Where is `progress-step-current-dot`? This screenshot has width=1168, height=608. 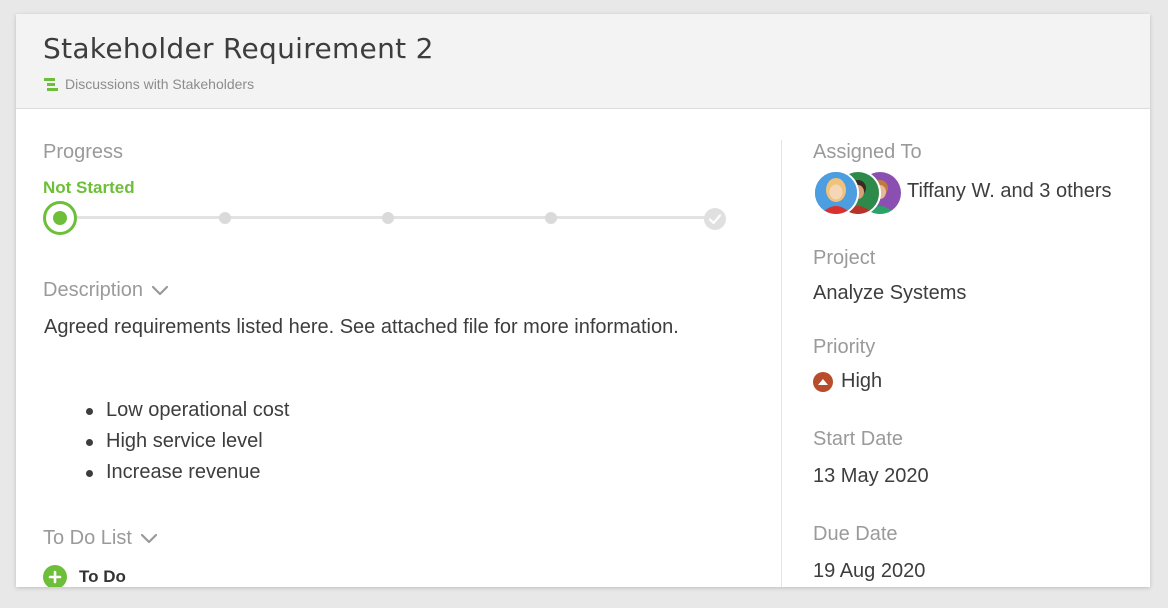 progress-step-current-dot is located at coordinates (60, 218).